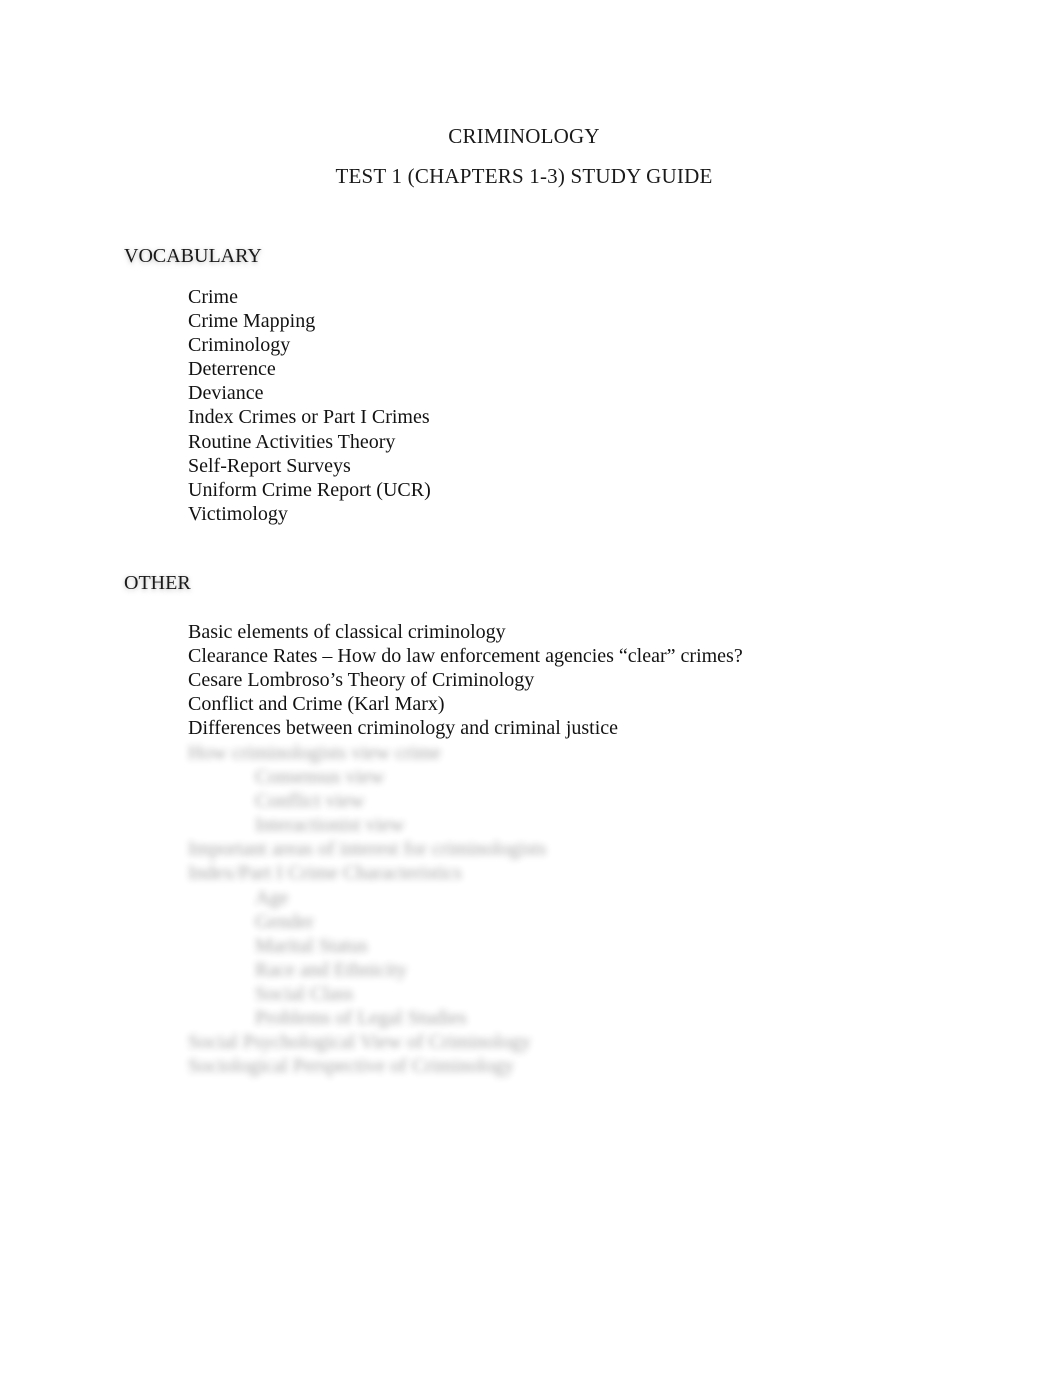 The image size is (1062, 1377). Describe the element at coordinates (311, 945) in the screenshot. I see `obscured-list-item: Marital Status` at that location.